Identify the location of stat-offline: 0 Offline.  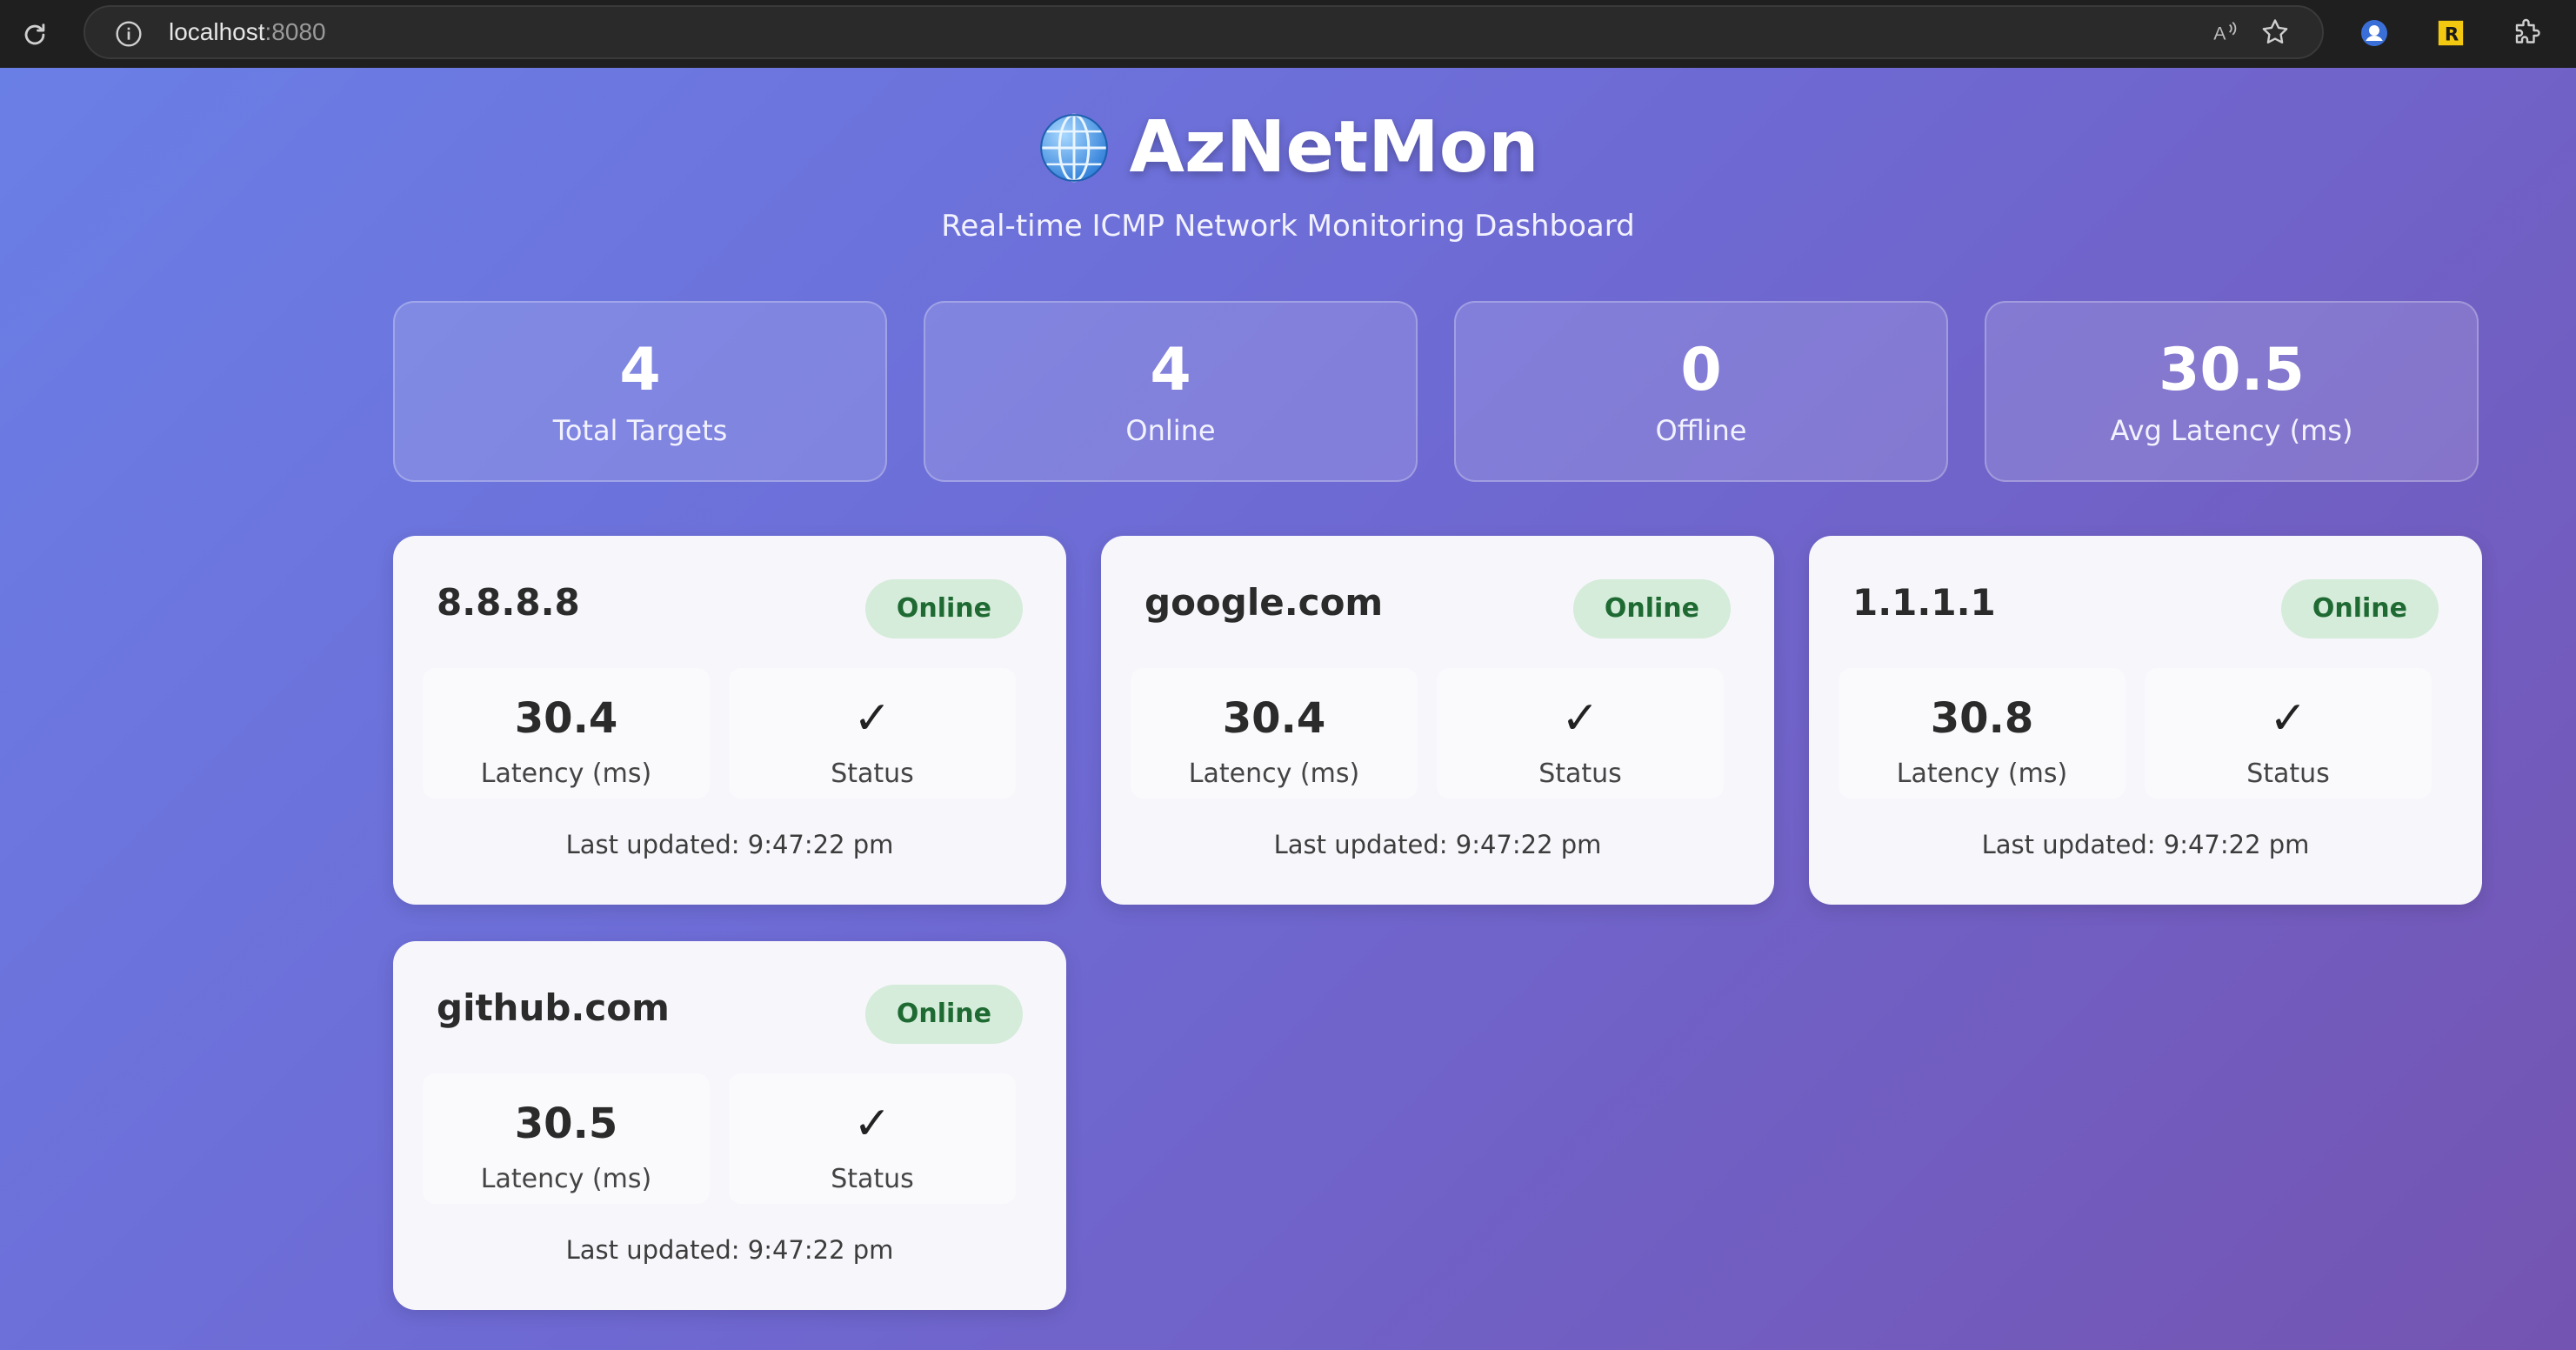
(1701, 391).